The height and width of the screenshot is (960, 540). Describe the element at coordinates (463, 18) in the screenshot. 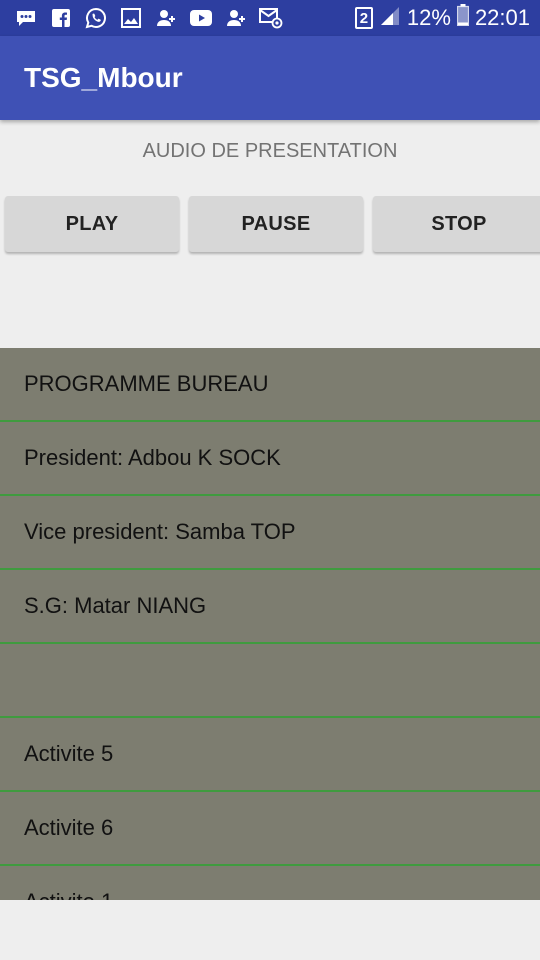

I see `battery-icon` at that location.